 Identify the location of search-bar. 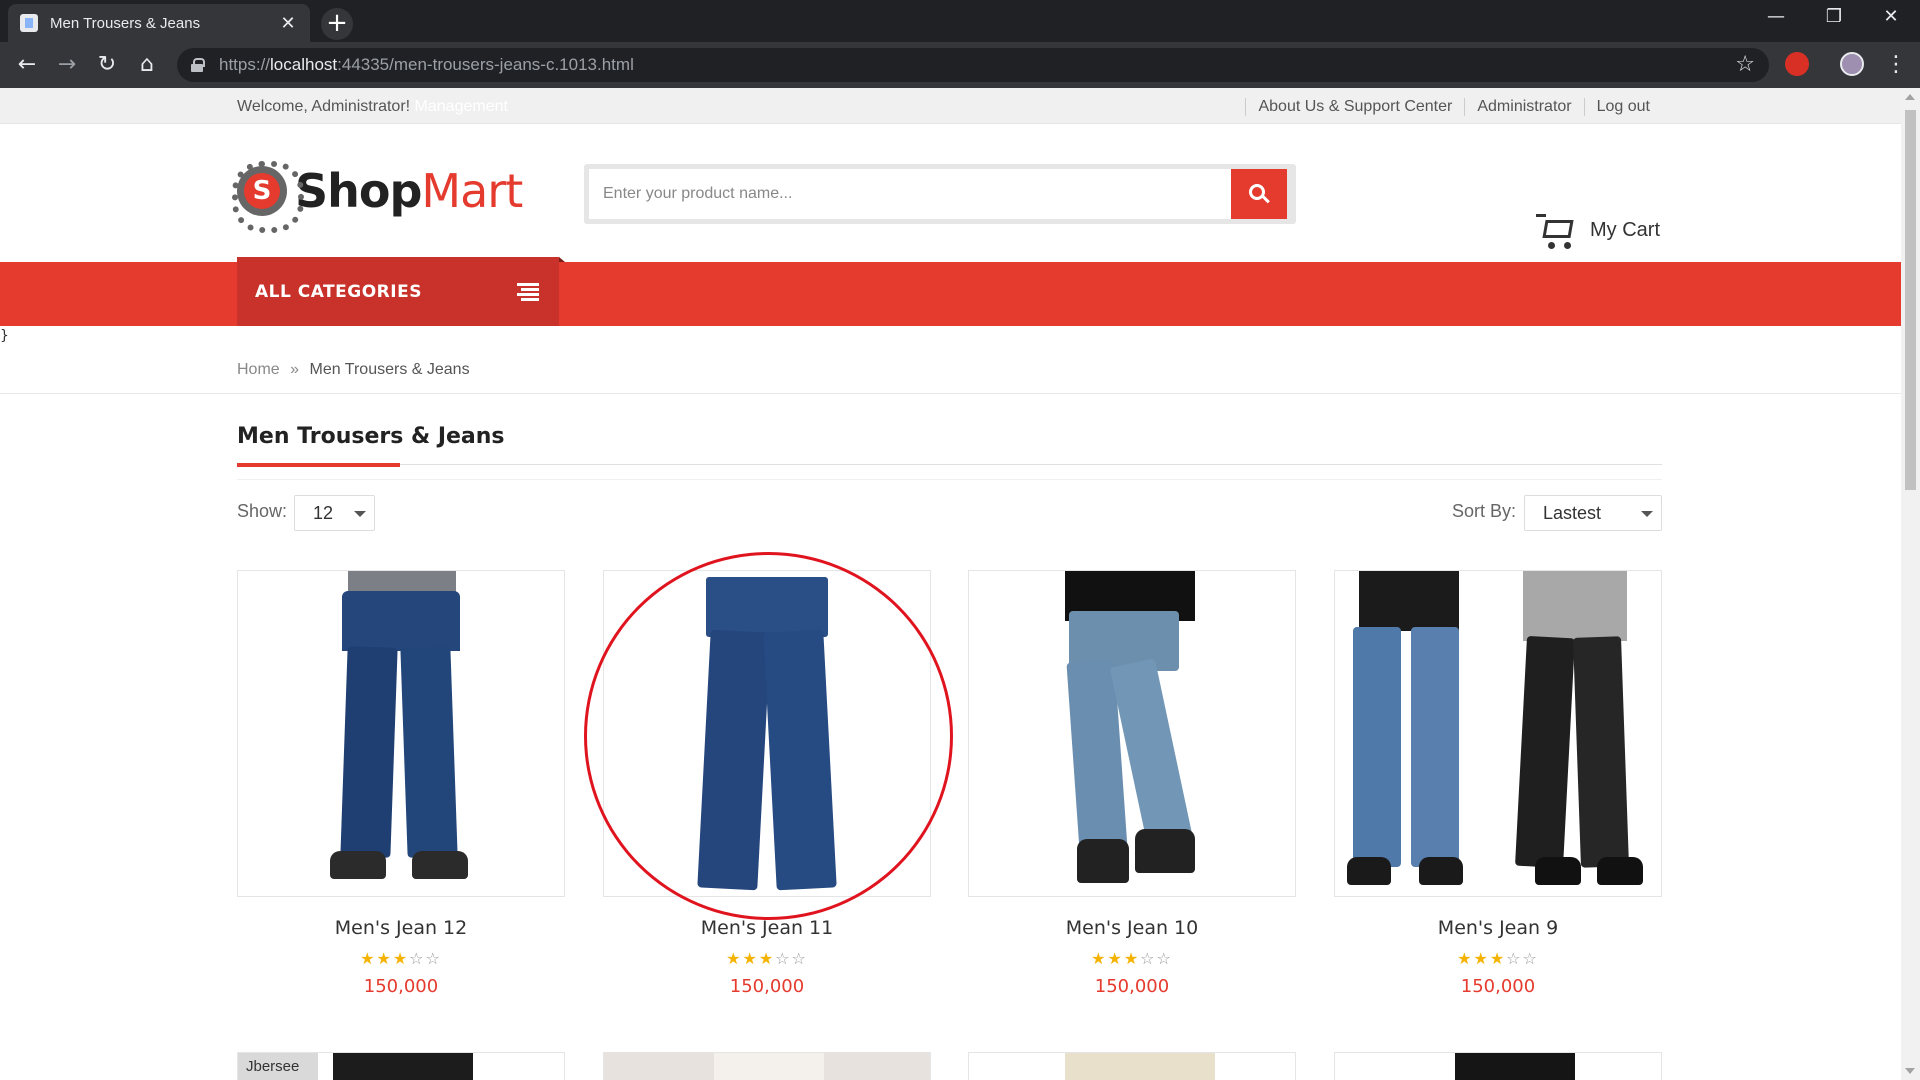
(940, 194).